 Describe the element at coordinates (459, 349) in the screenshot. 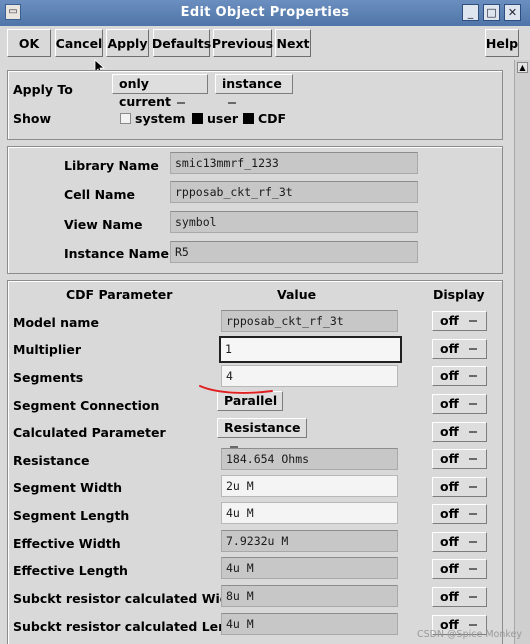

I see `display-toggle-multiplier: off` at that location.